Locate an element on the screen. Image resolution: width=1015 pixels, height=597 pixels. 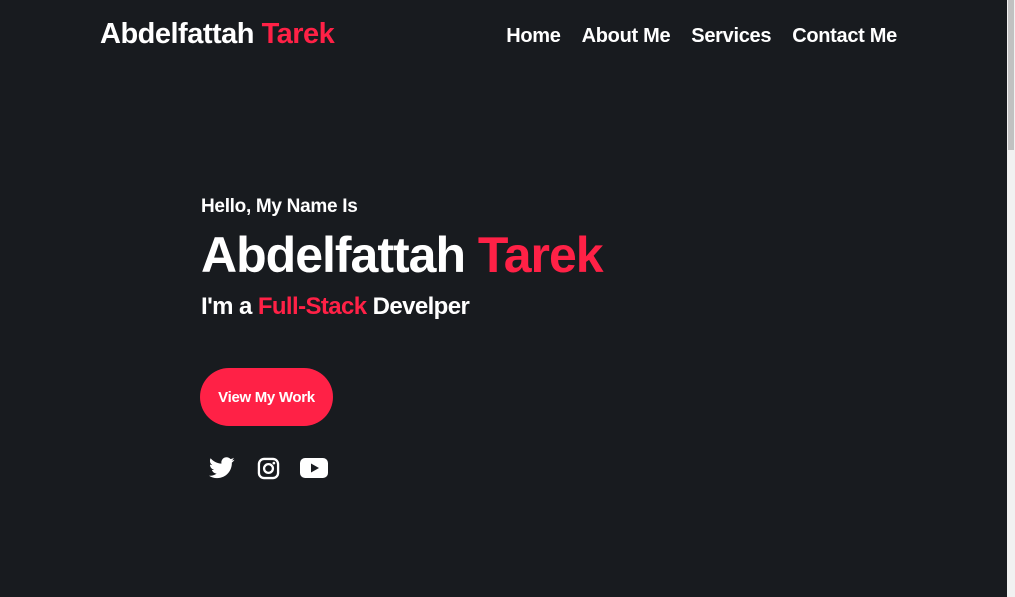
nav-contact-me: Contact Me is located at coordinates (844, 36).